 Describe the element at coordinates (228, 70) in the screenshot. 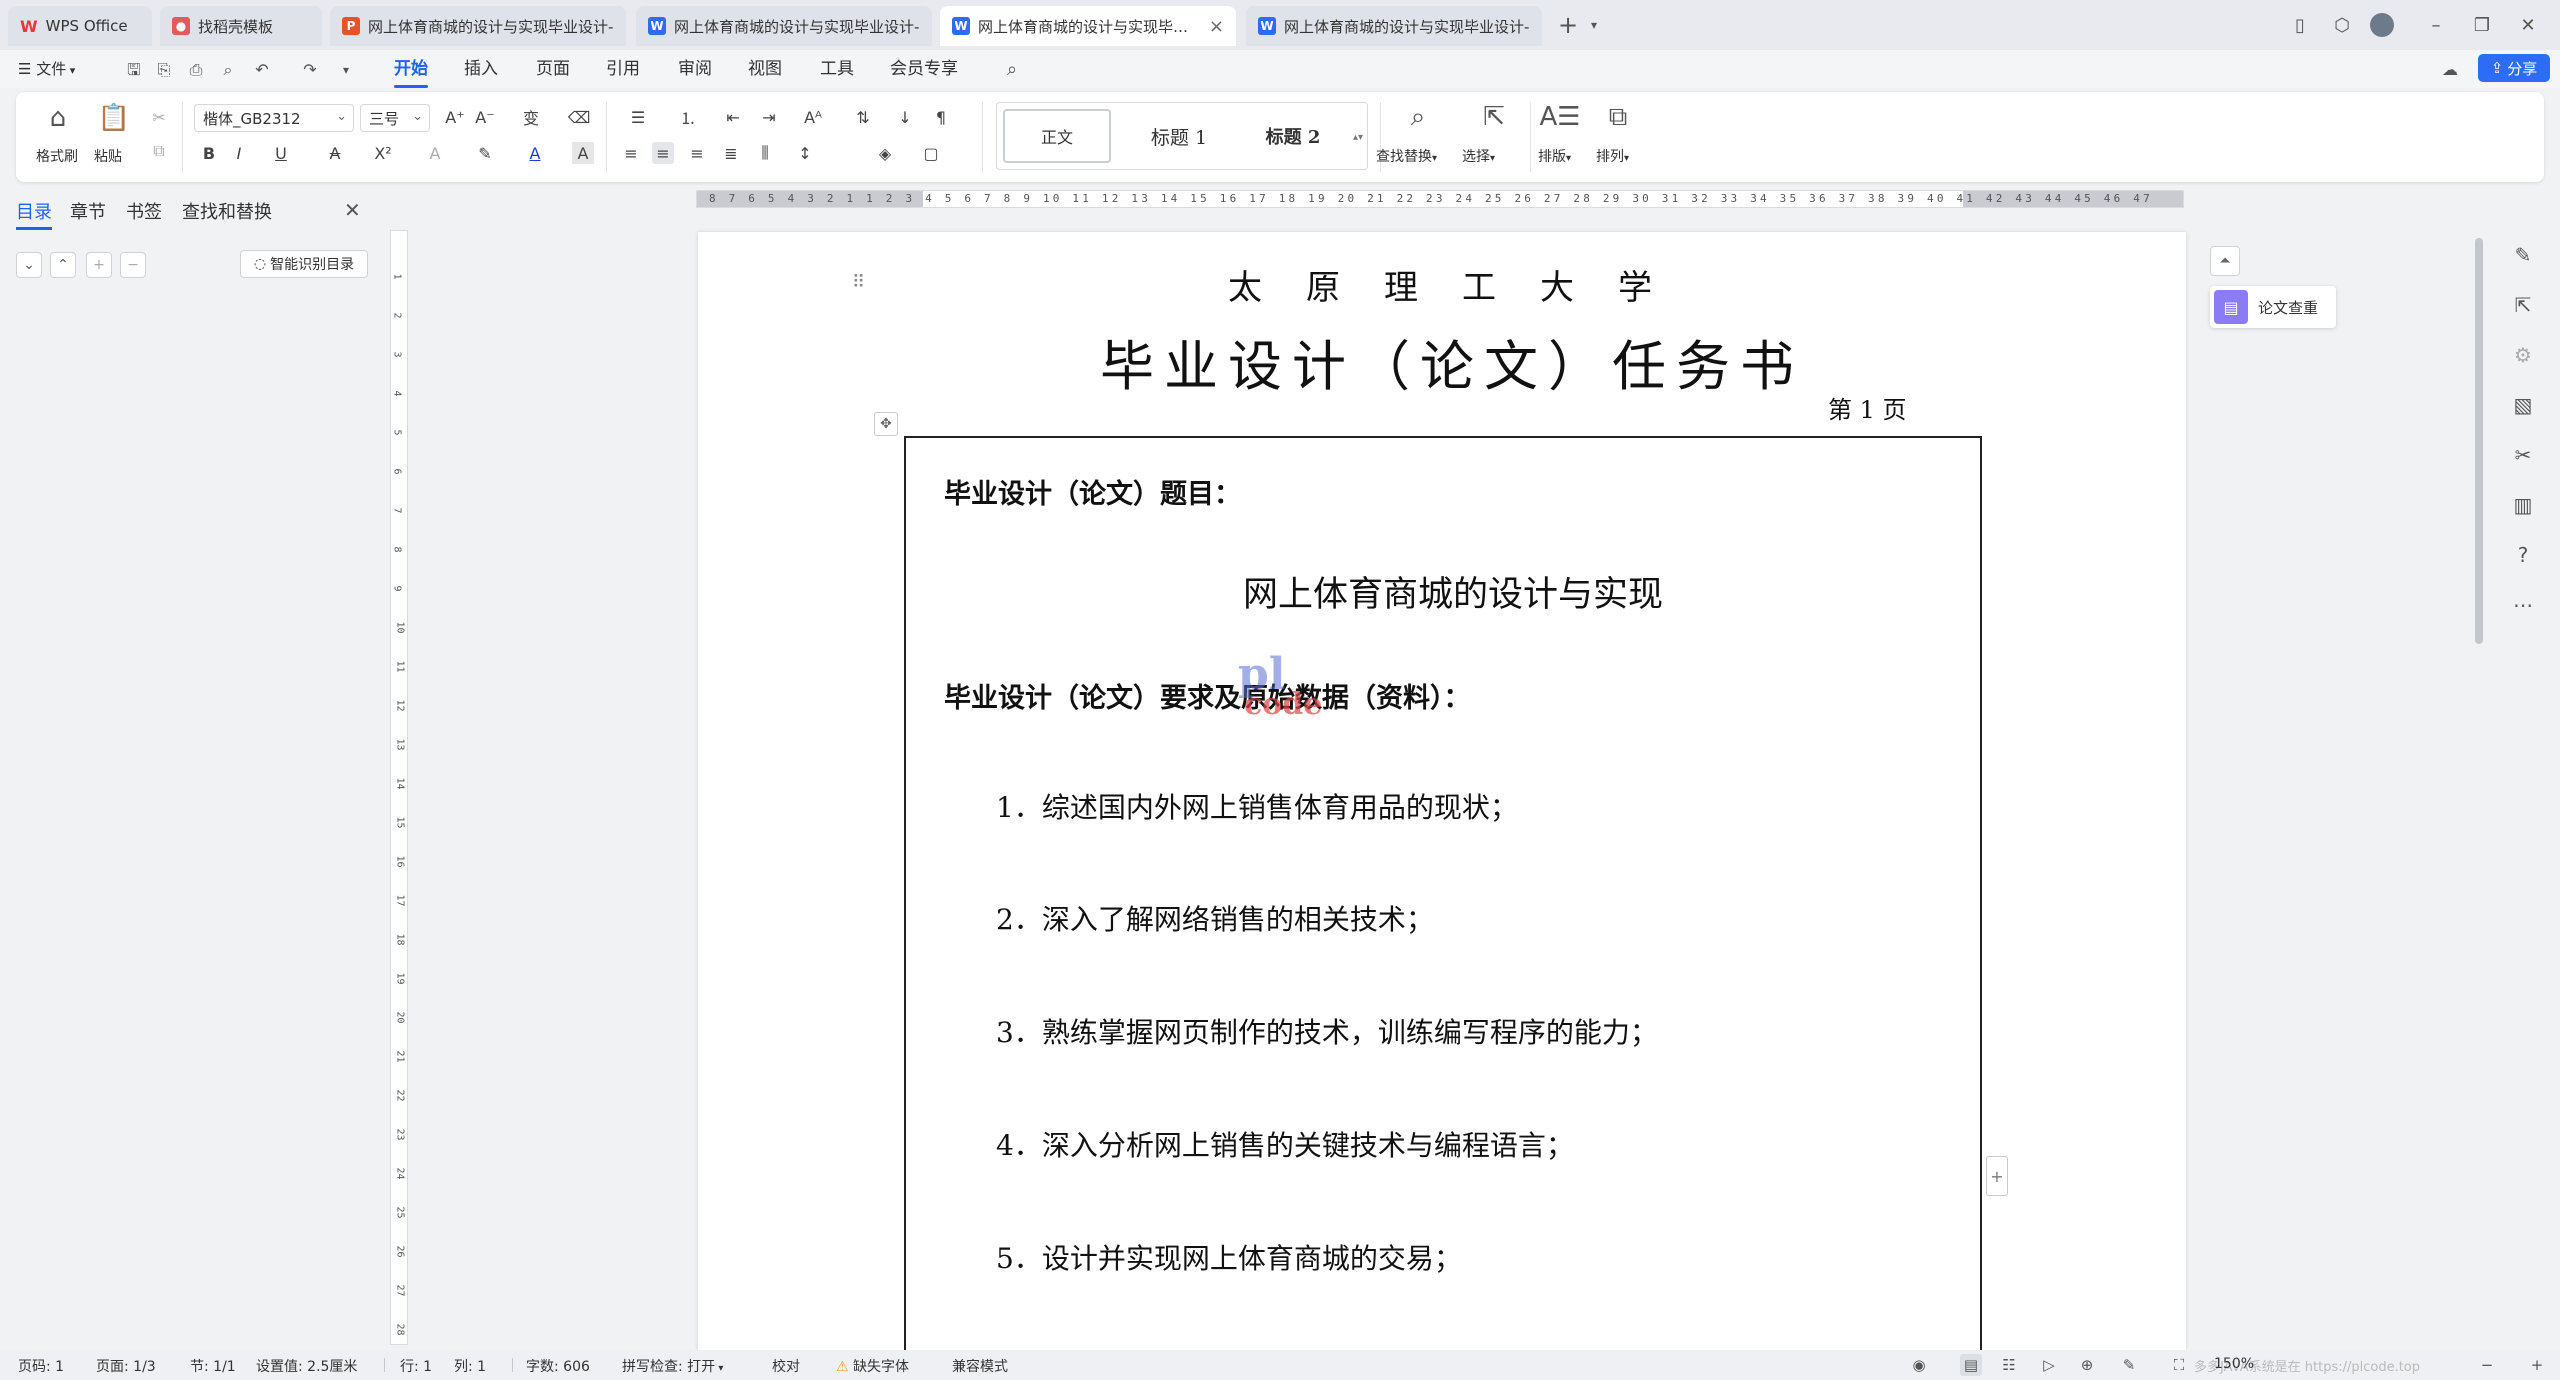

I see `print-preview-icon: ⌕` at that location.